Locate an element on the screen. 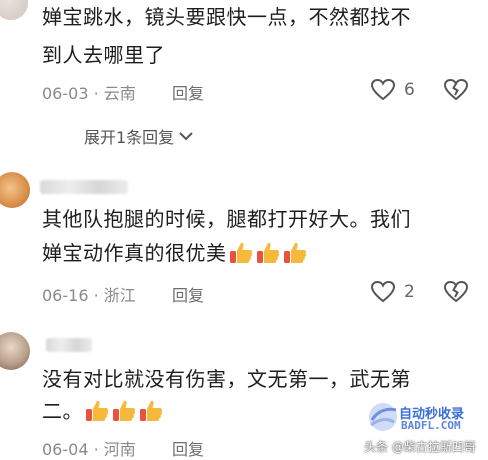 The image size is (488, 460). watermark-credit: 头条 @柴古拉斯凹哥 is located at coordinates (420, 447).